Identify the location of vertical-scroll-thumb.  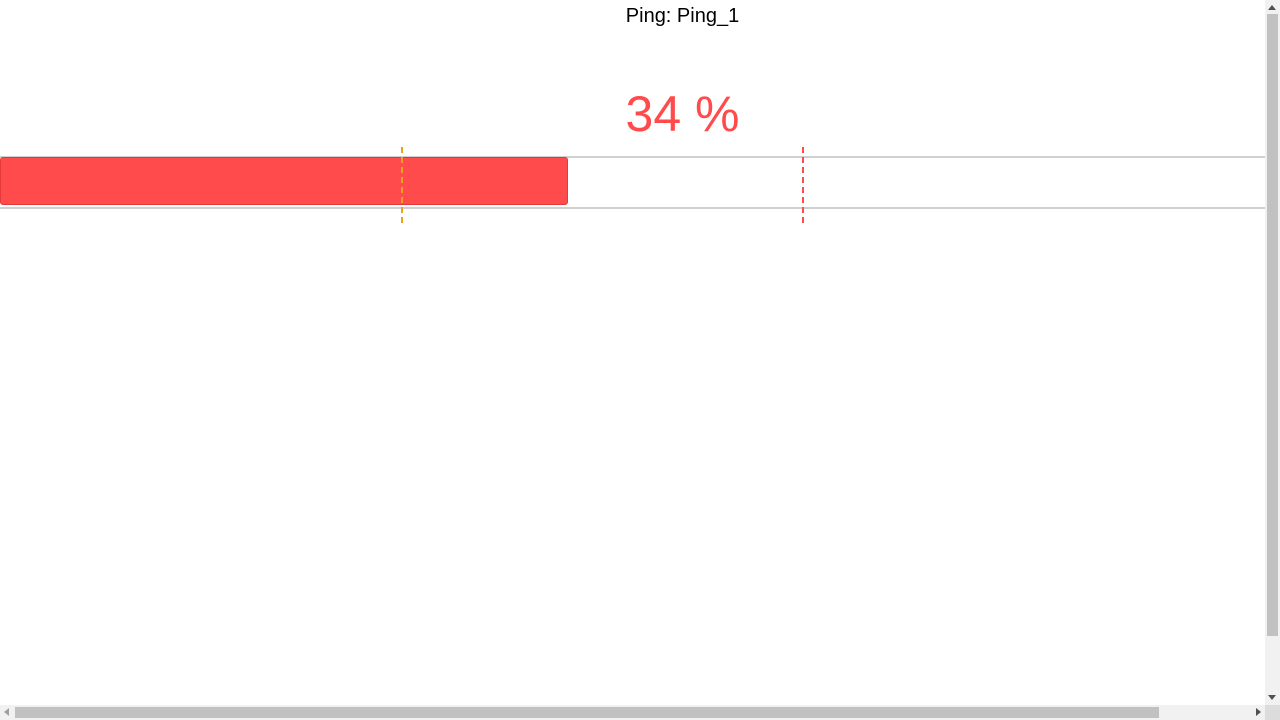
(1272, 325).